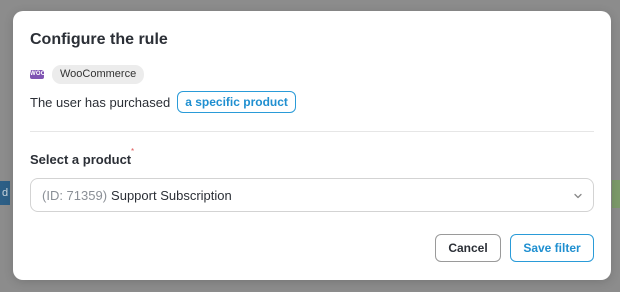 The width and height of the screenshot is (620, 292). What do you see at coordinates (81, 159) in the screenshot?
I see `select-product-label: Select a product` at bounding box center [81, 159].